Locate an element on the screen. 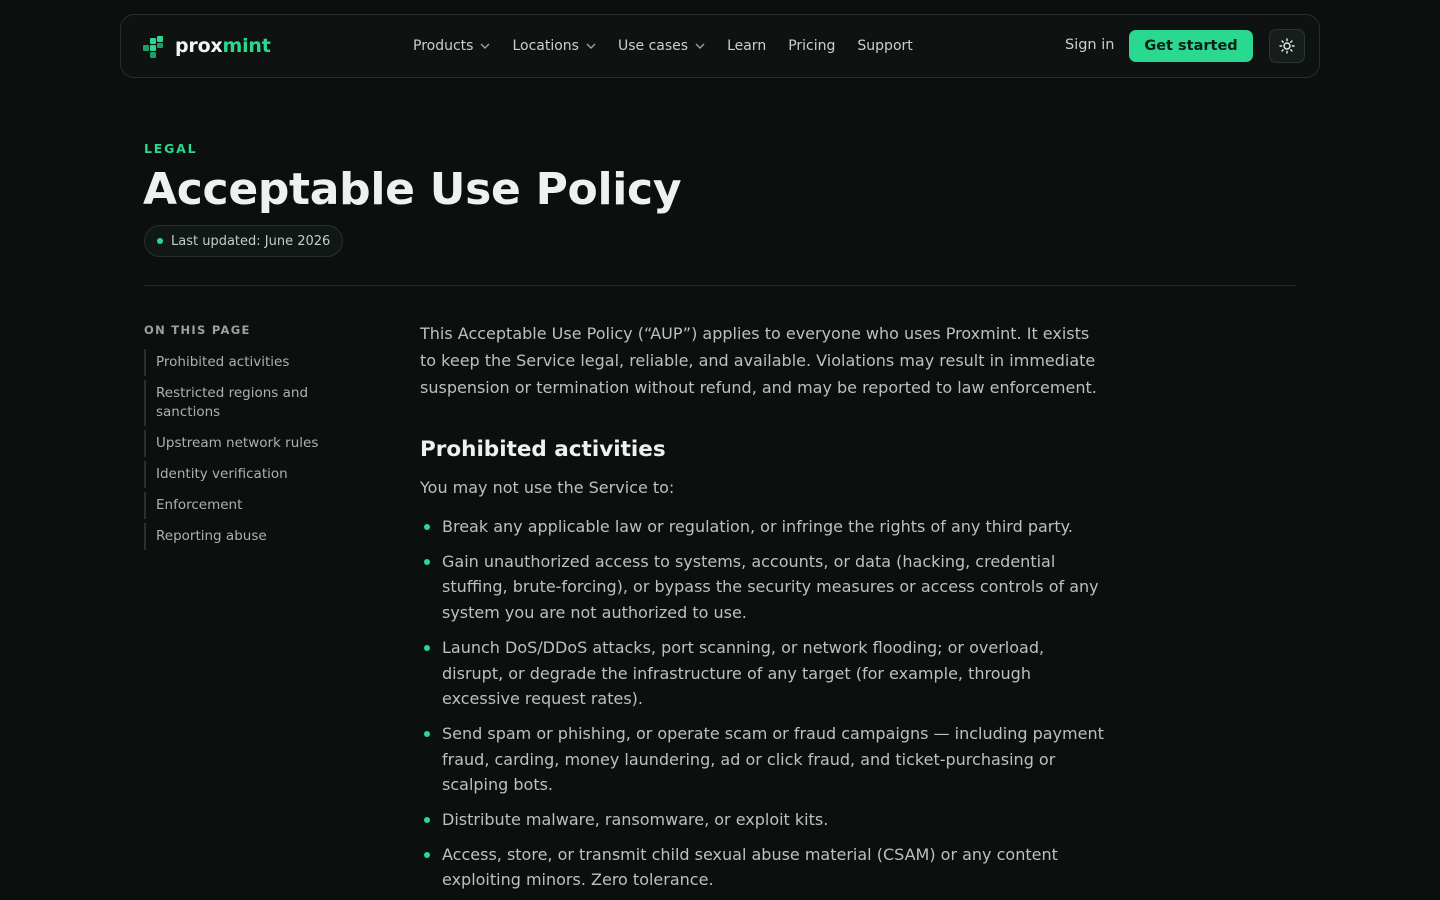 The height and width of the screenshot is (900, 1440). nav-learn: Learn is located at coordinates (746, 46).